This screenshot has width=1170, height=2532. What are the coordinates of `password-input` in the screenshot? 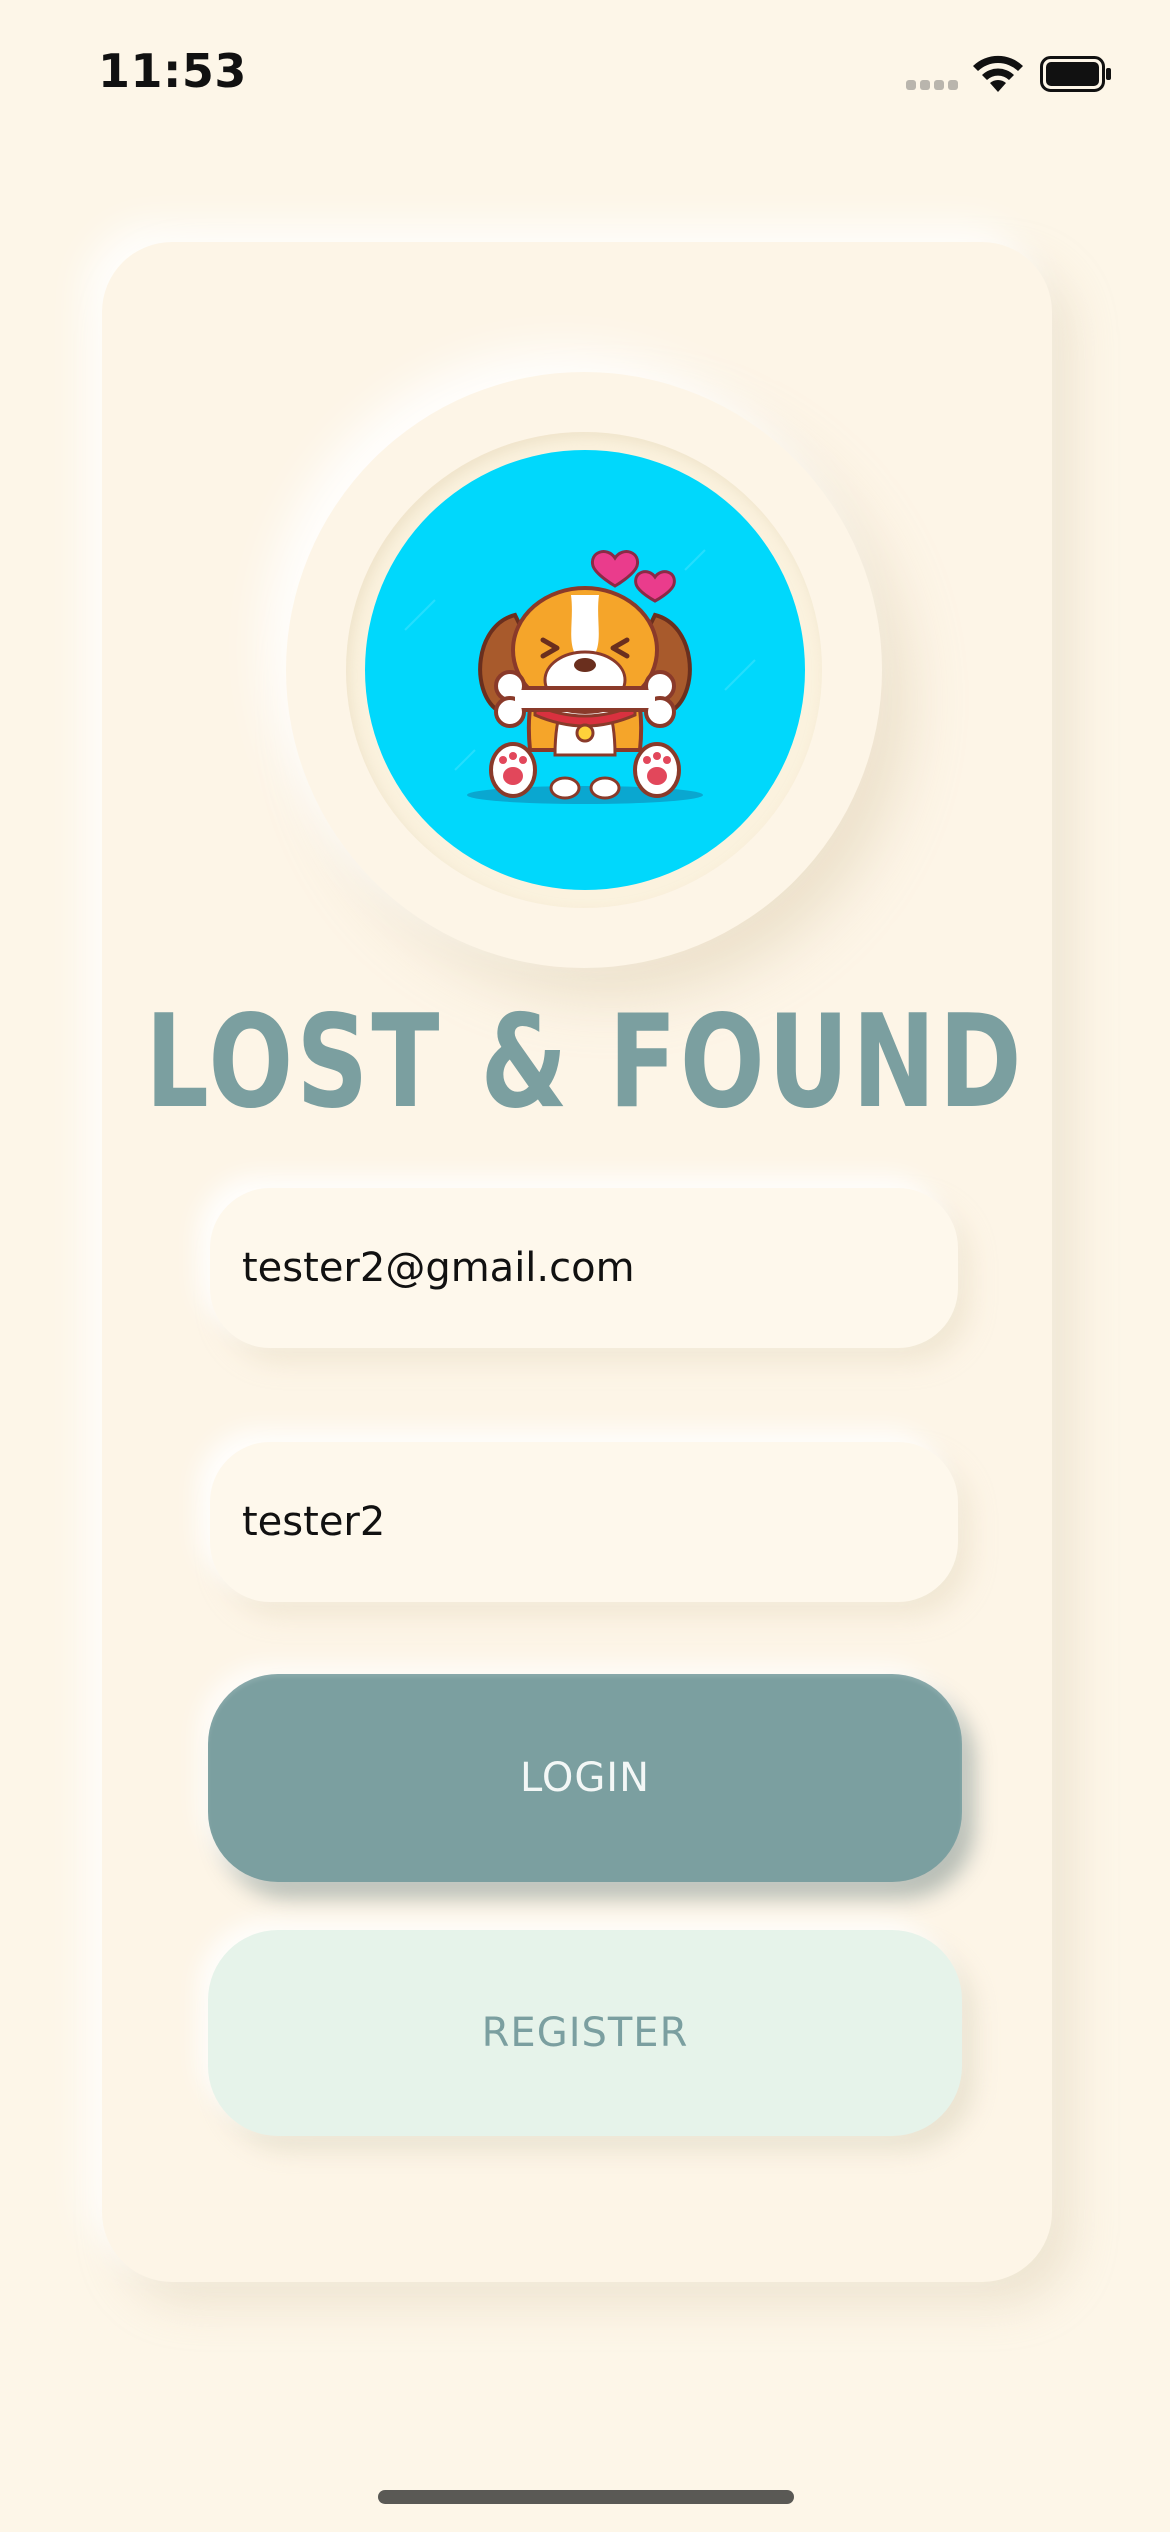 It's located at (582, 1522).